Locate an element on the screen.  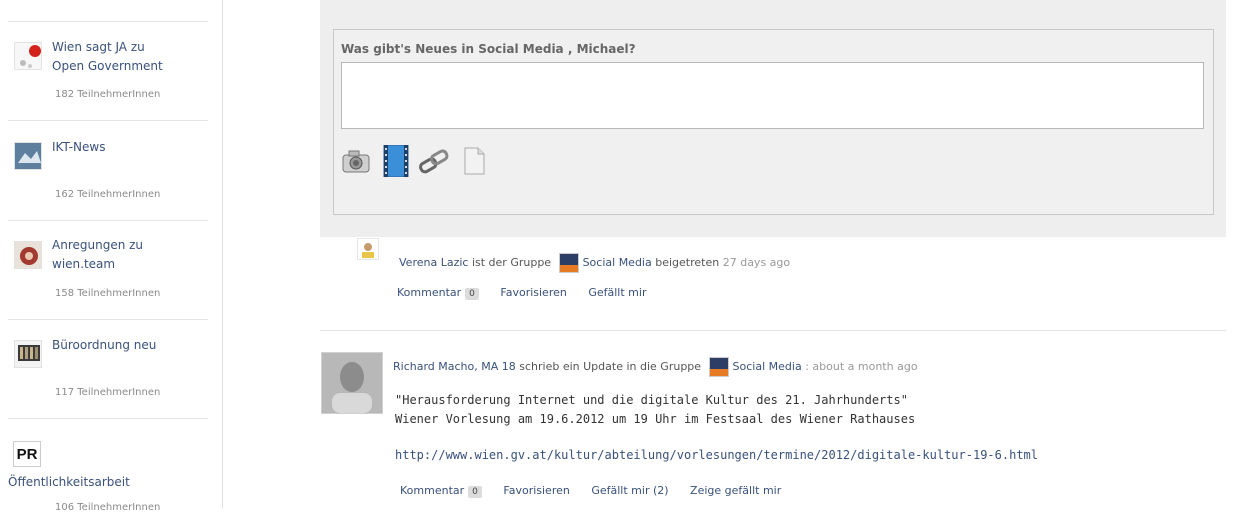
group-name-ikt-news: IKT-News is located at coordinates (132, 147).